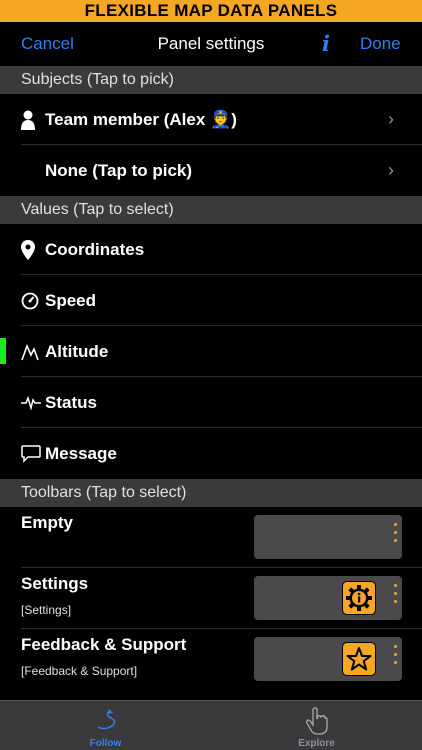 The height and width of the screenshot is (750, 422). Describe the element at coordinates (104, 644) in the screenshot. I see `toolbar-title: Feedback & Support` at that location.